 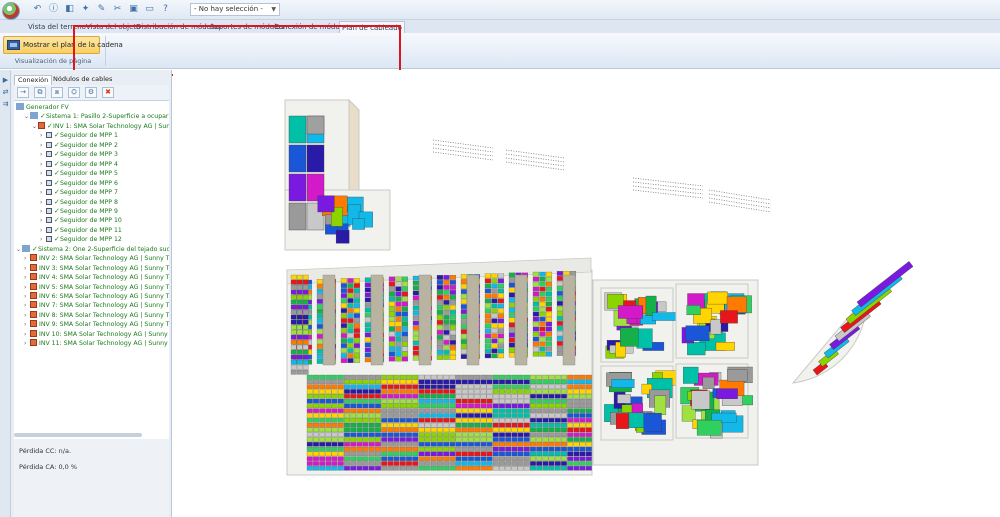 What do you see at coordinates (165, 9) in the screenshot?
I see `help-icon: ?` at bounding box center [165, 9].